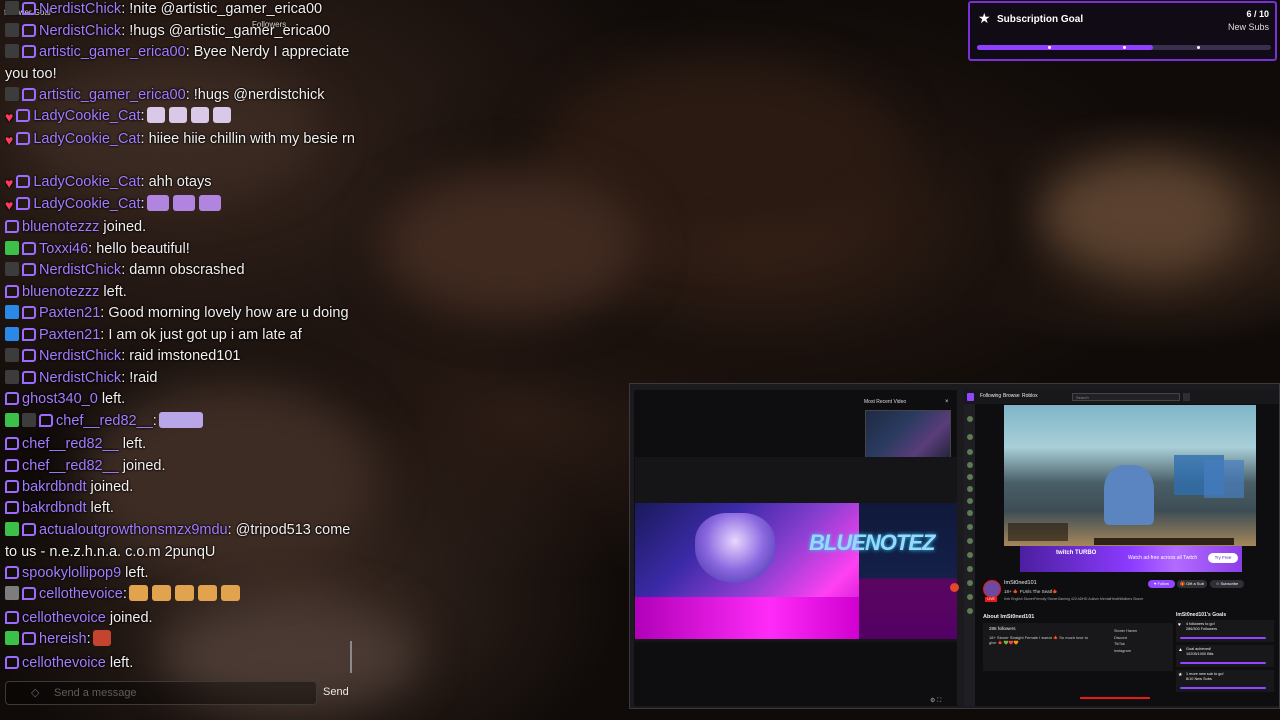  What do you see at coordinates (1130, 475) in the screenshot?
I see `live-stream-video` at bounding box center [1130, 475].